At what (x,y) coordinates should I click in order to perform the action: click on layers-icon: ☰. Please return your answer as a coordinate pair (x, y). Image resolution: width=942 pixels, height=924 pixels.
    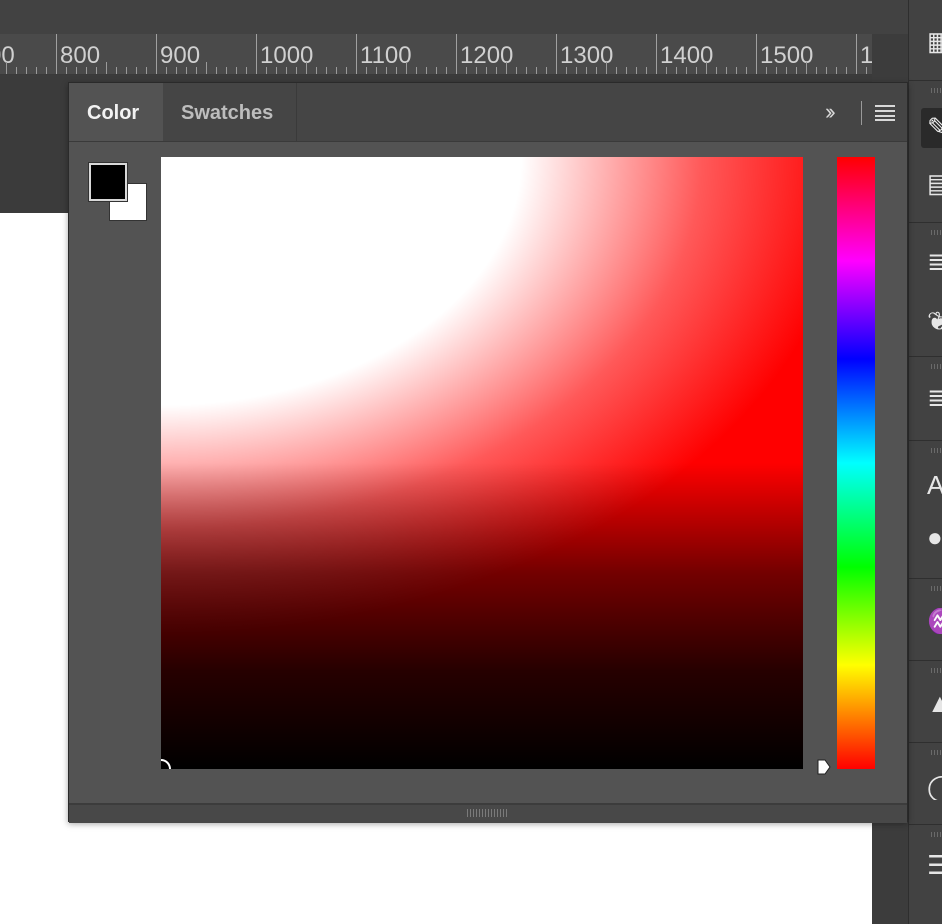
    Looking at the image, I should click on (934, 865).